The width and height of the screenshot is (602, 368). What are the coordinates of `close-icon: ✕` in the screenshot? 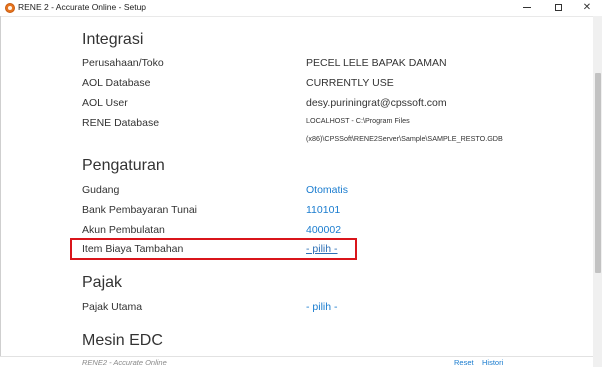 It's located at (587, 7).